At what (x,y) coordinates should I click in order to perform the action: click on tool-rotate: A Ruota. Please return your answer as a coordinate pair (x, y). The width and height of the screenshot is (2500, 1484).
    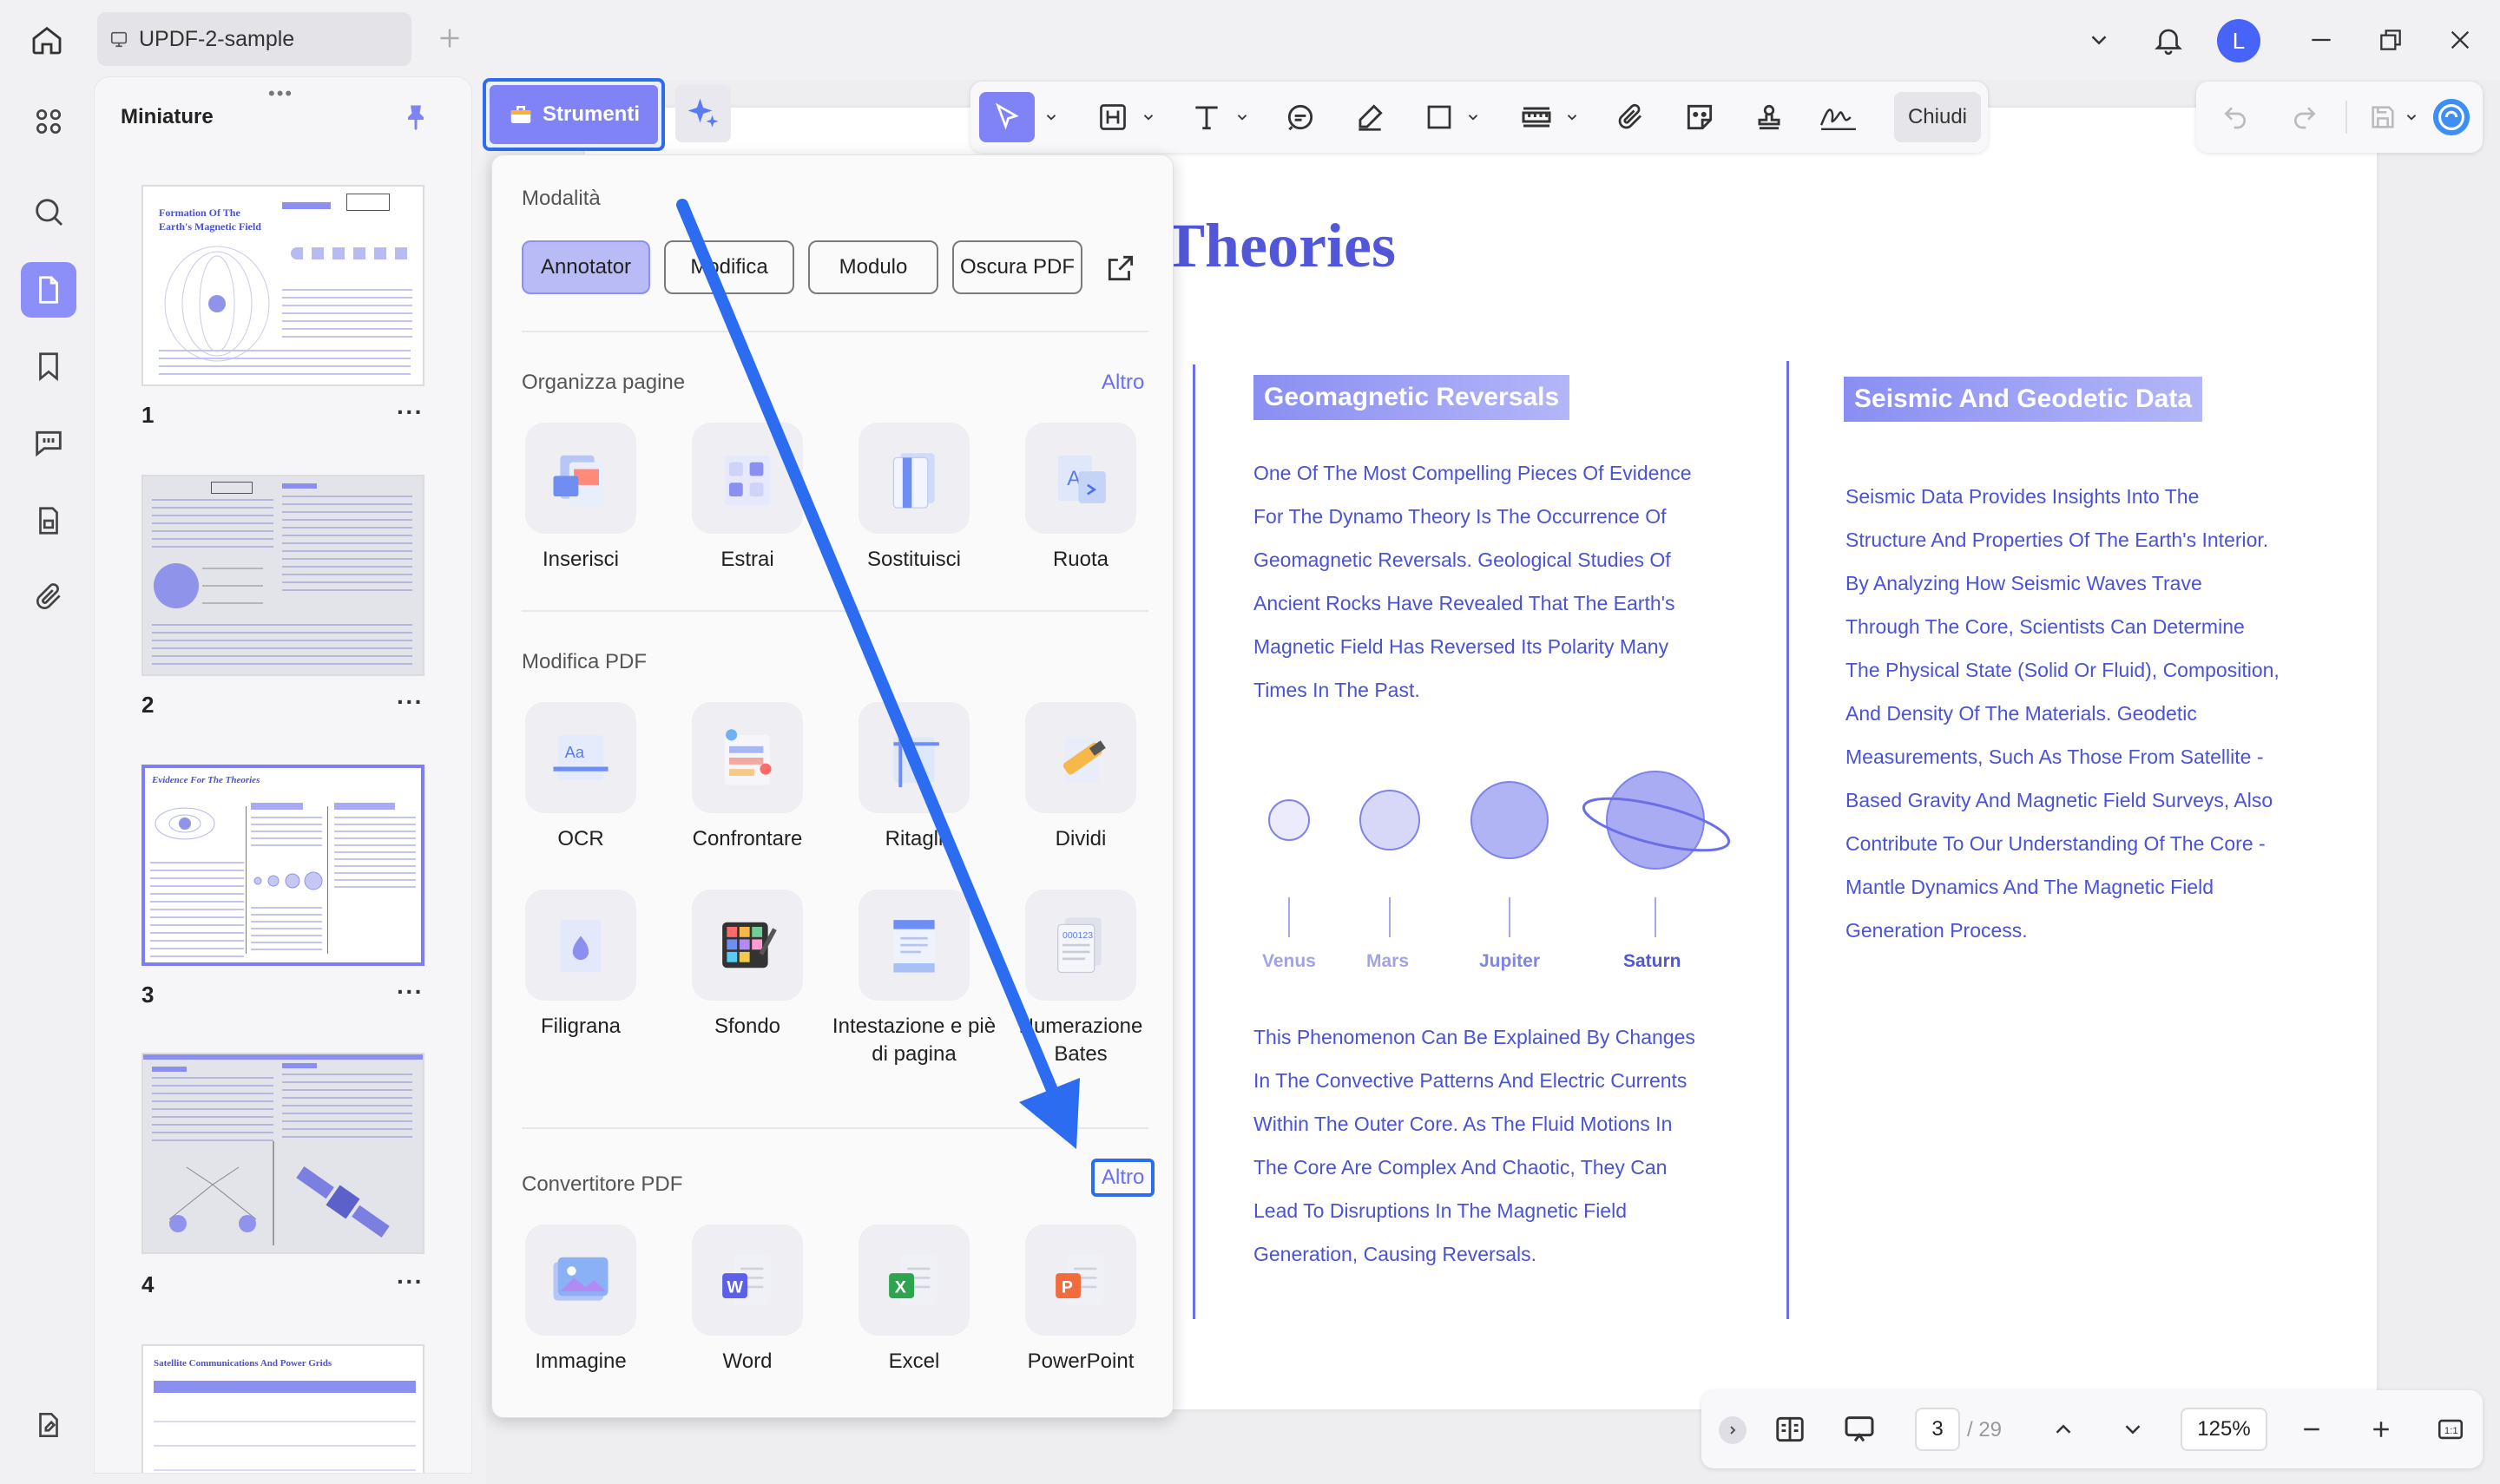
    Looking at the image, I should click on (1080, 498).